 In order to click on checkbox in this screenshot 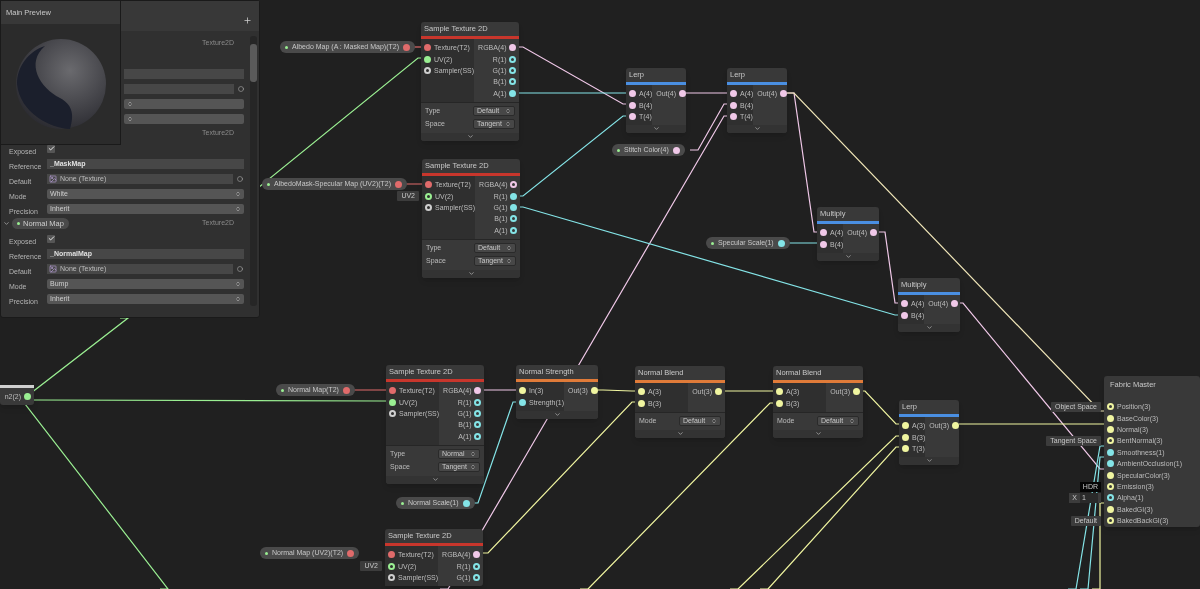, I will do `click(51, 238)`.